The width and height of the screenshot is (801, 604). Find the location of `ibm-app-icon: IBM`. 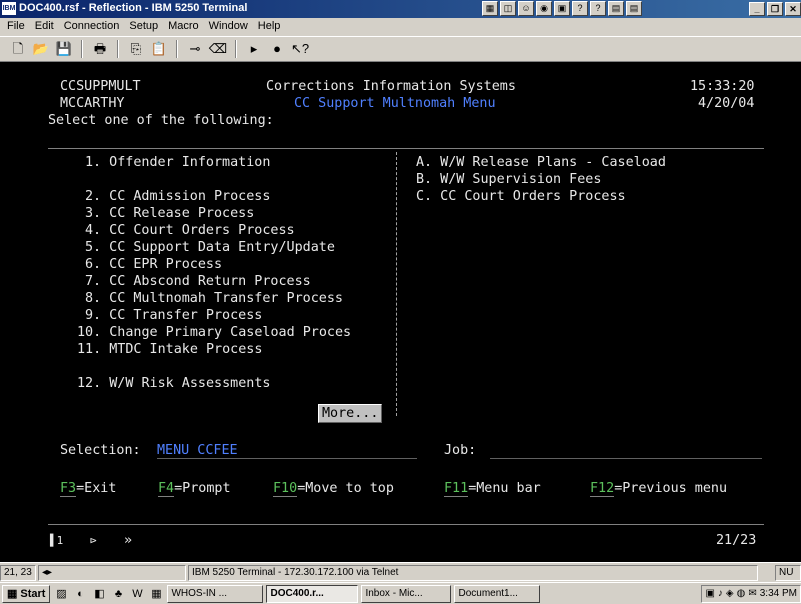

ibm-app-icon: IBM is located at coordinates (9, 8).